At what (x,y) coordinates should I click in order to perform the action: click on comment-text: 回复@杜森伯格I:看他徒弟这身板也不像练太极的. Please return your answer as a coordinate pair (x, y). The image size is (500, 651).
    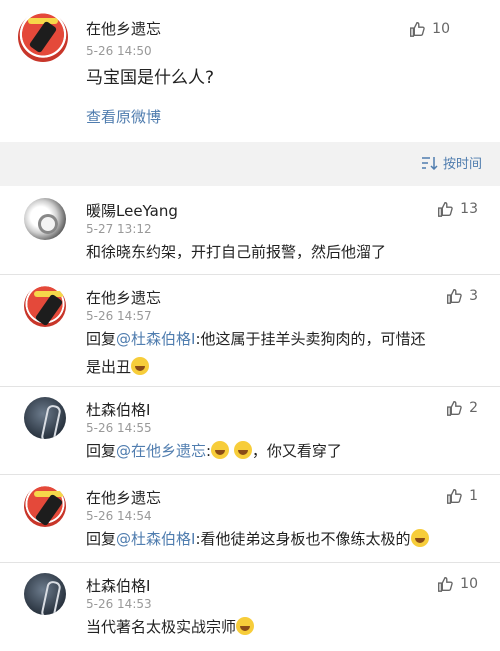
    Looking at the image, I should click on (257, 539).